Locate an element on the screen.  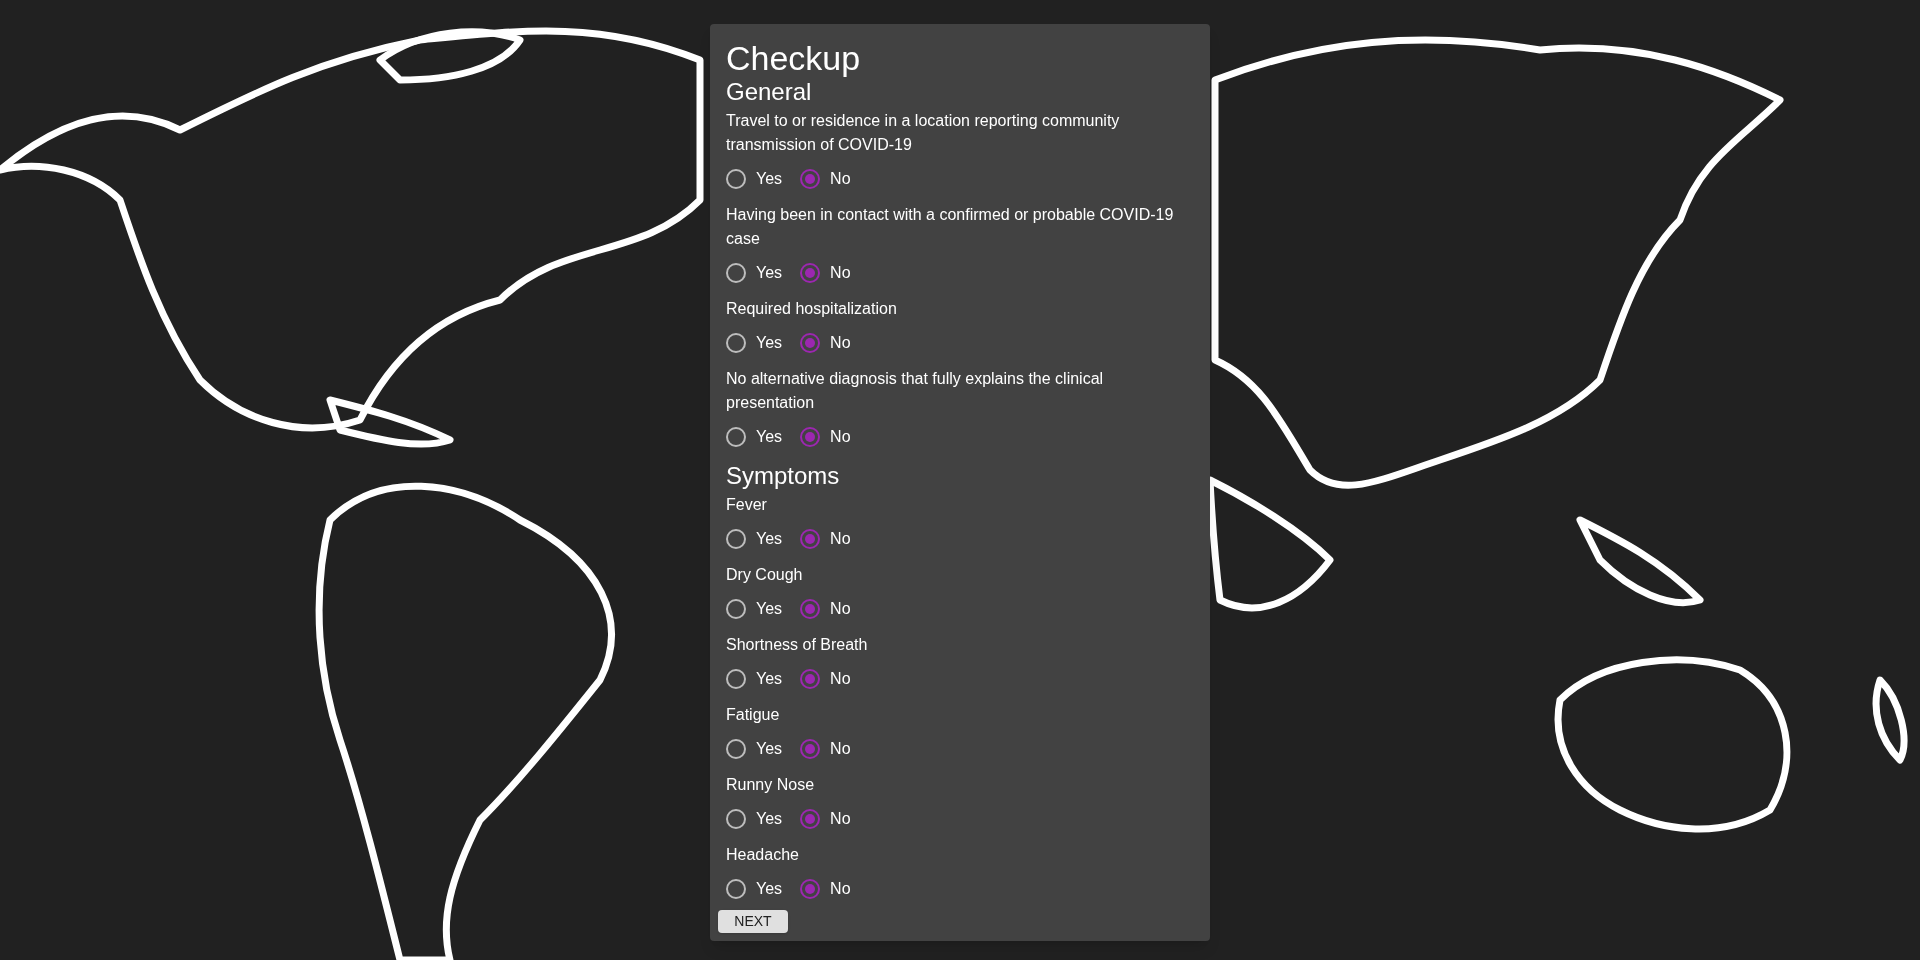
question-text: Having been in contact with a confirmed or probable COVID-19 case is located at coordinates (950, 227).